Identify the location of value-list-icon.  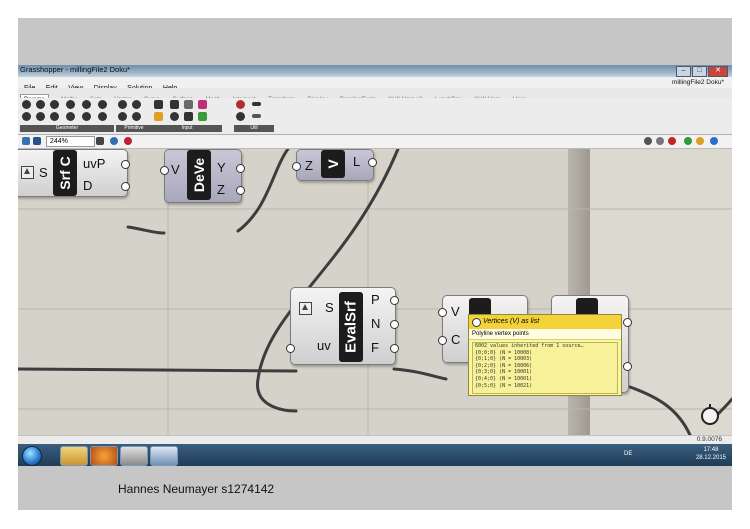
(188, 104).